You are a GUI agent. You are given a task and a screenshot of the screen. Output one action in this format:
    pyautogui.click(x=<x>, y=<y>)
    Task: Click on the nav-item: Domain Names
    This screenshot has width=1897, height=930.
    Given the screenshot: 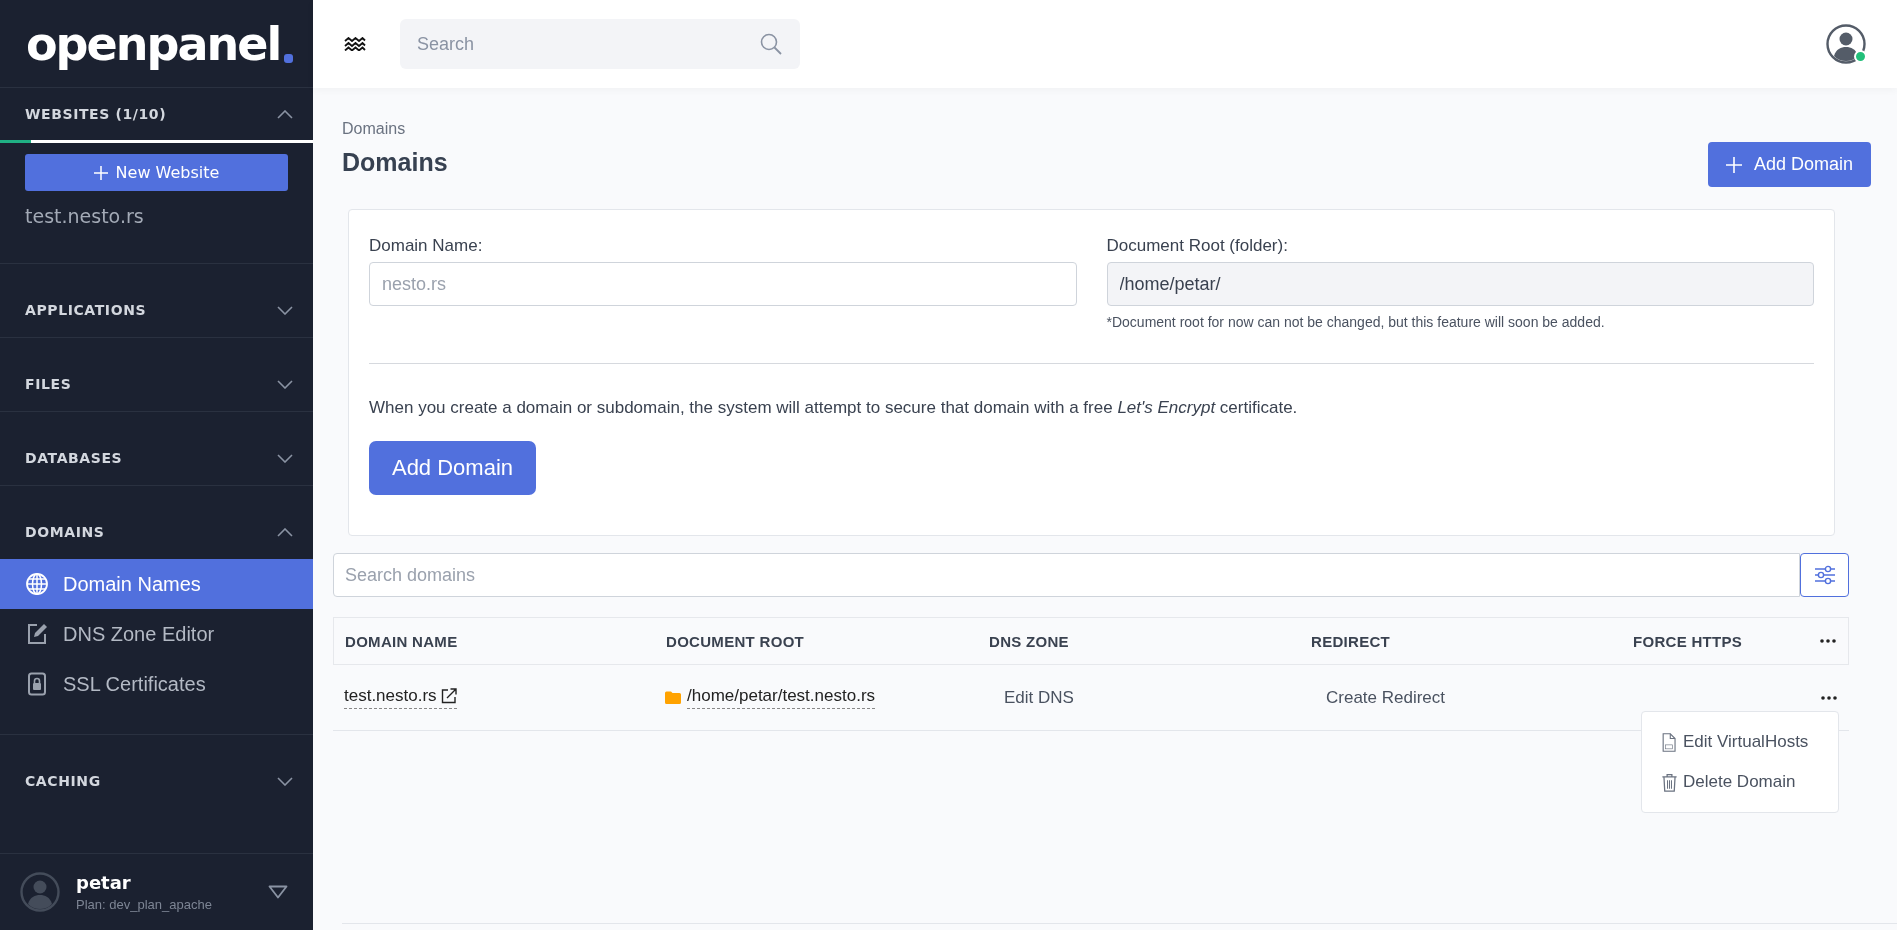 What is the action you would take?
    pyautogui.click(x=156, y=584)
    